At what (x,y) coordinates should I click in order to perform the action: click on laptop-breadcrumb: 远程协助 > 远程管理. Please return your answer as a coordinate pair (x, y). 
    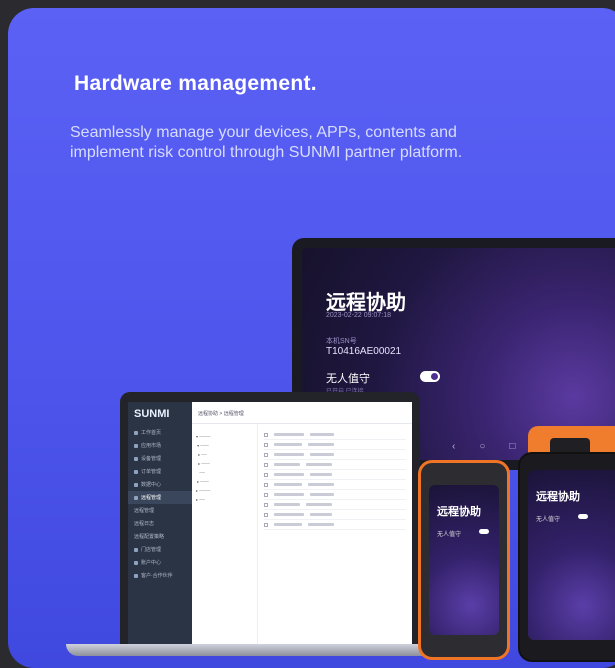
    Looking at the image, I should click on (302, 413).